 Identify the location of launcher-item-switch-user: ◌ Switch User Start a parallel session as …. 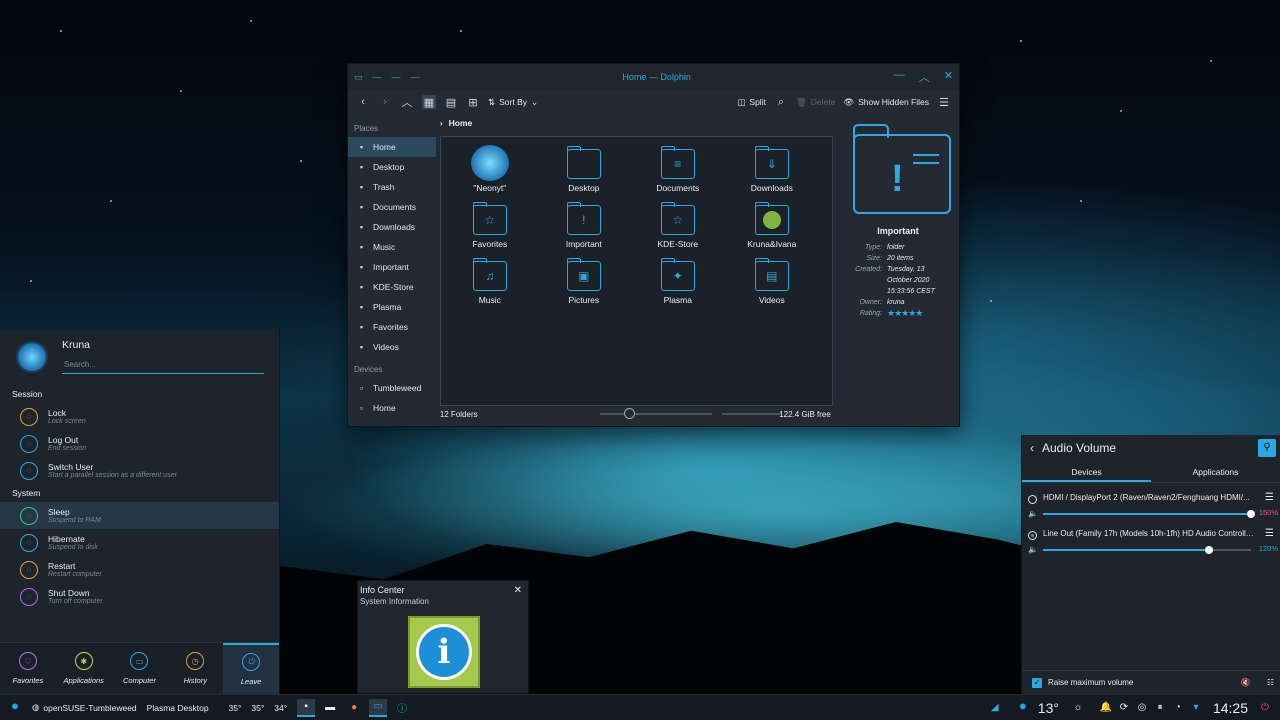
(139, 470).